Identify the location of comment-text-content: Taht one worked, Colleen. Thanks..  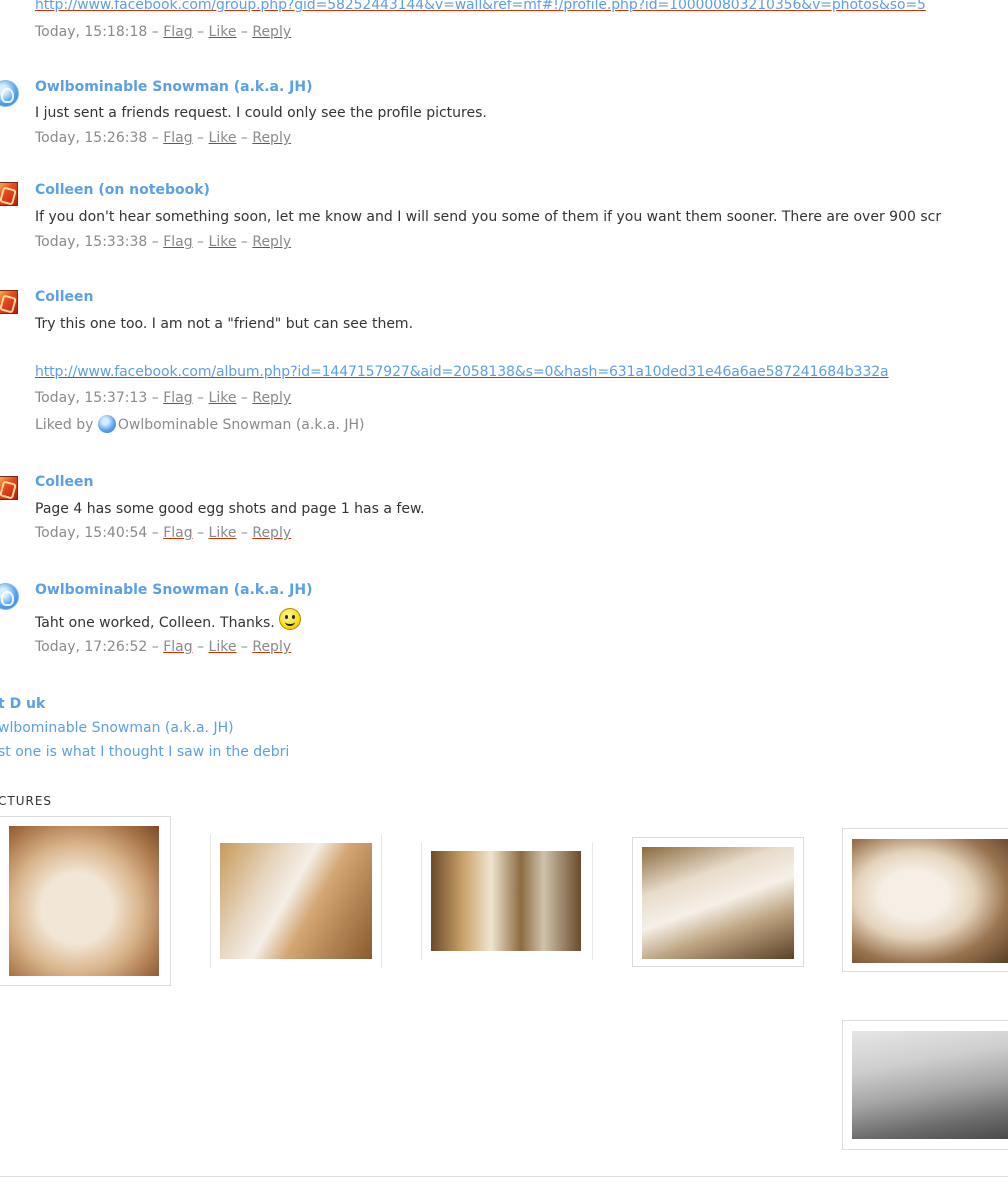
(155, 623).